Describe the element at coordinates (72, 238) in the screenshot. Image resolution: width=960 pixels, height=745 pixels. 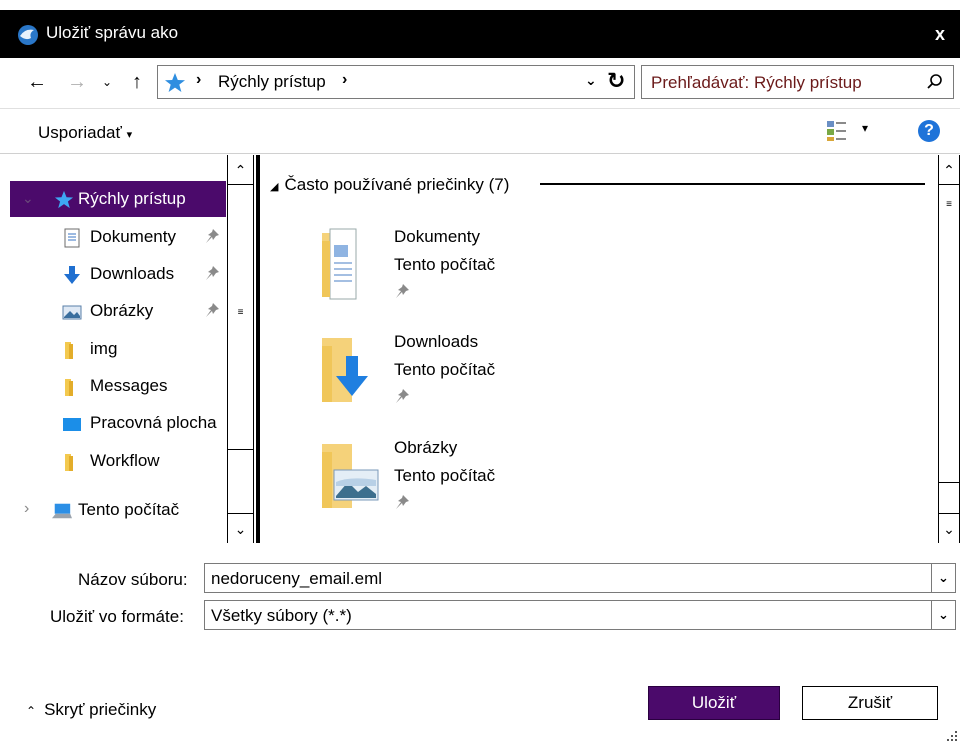
I see `document-icon` at that location.